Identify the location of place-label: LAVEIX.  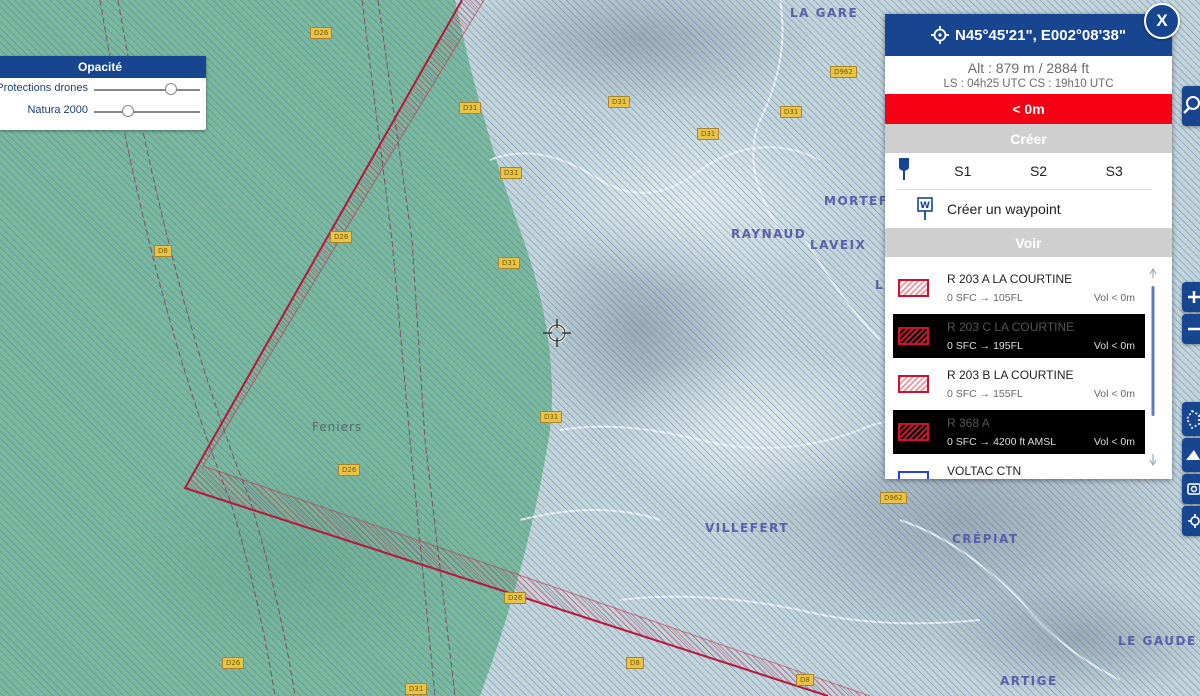
(838, 245).